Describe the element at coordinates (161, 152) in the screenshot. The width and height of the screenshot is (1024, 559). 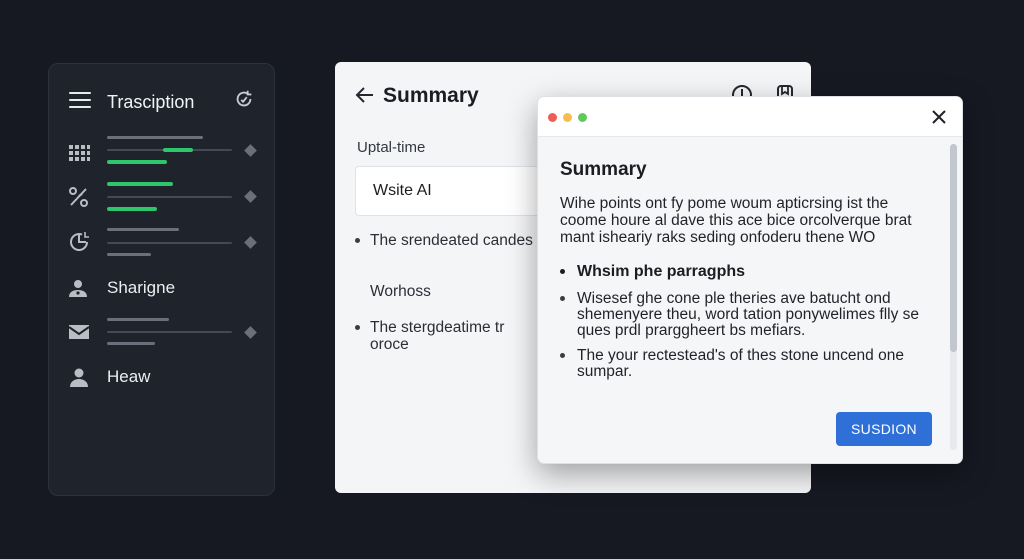
I see `sidebar-item-grid` at that location.